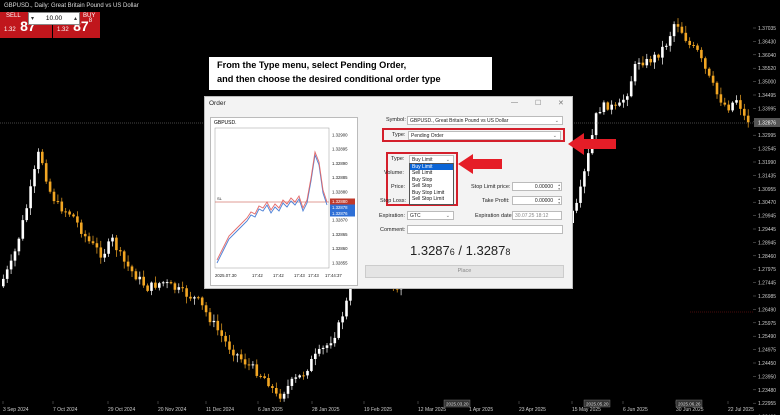 This screenshot has width=780, height=415. Describe the element at coordinates (340, 201) in the screenshot. I see `tick-price-tag-label: 1.32880` at that location.